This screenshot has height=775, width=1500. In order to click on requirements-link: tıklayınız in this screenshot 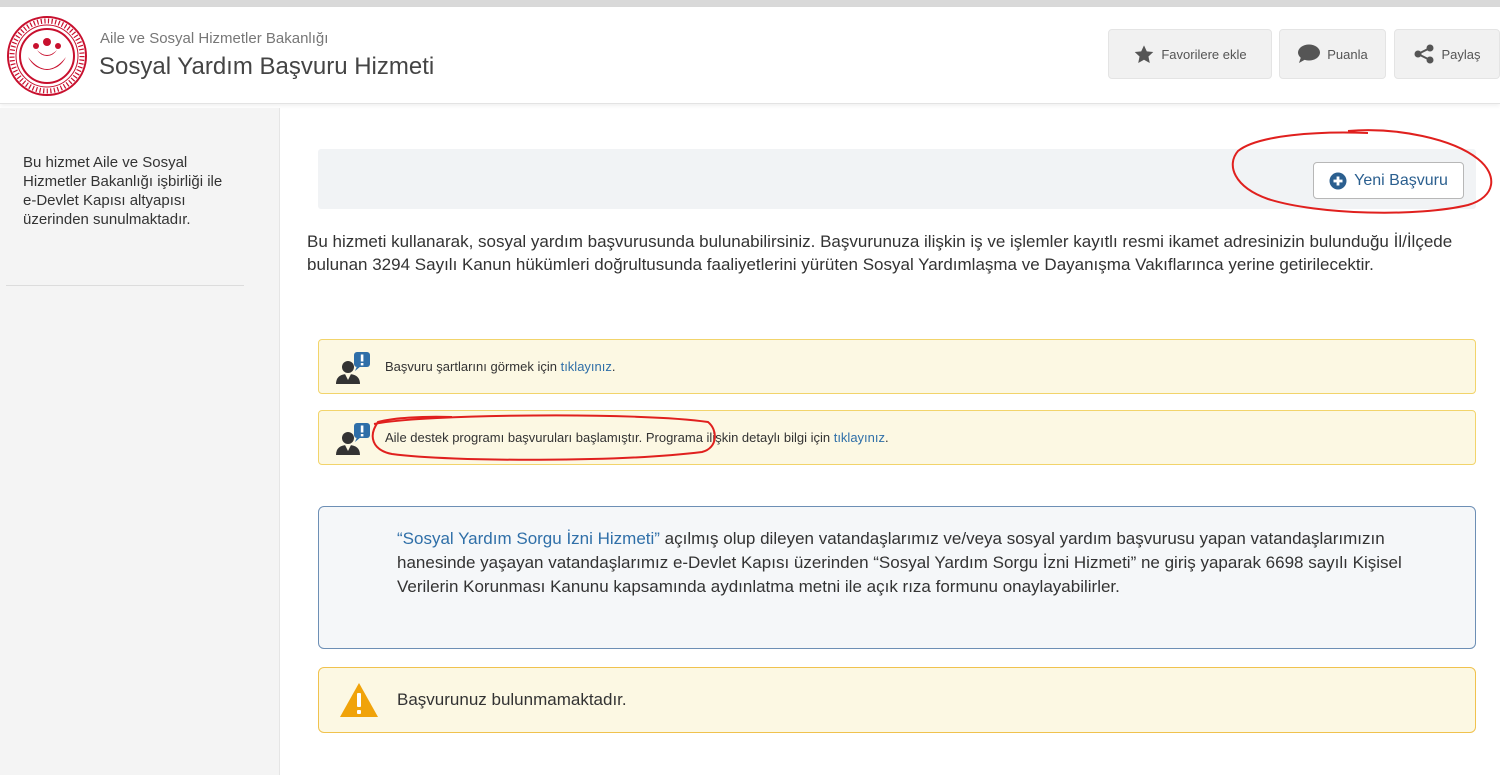, I will do `click(586, 366)`.